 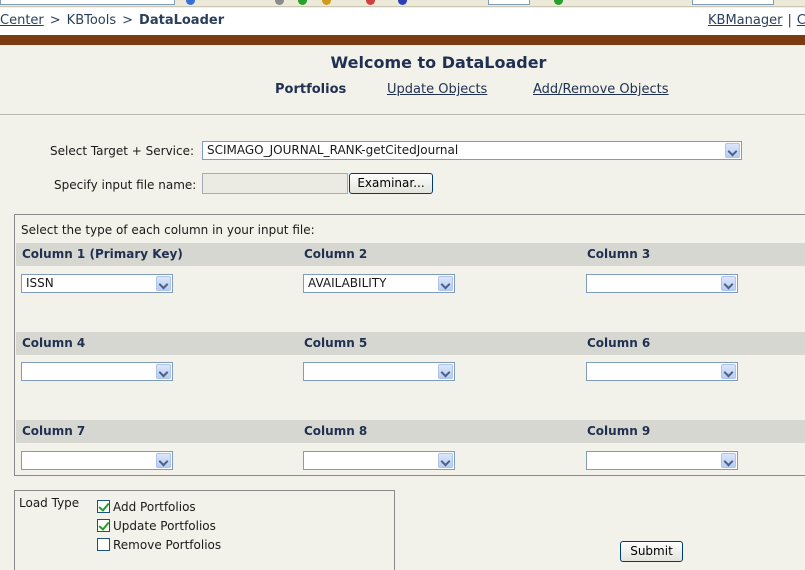 I want to click on column-1-header: Column 1 (Primary Key), so click(x=102, y=254).